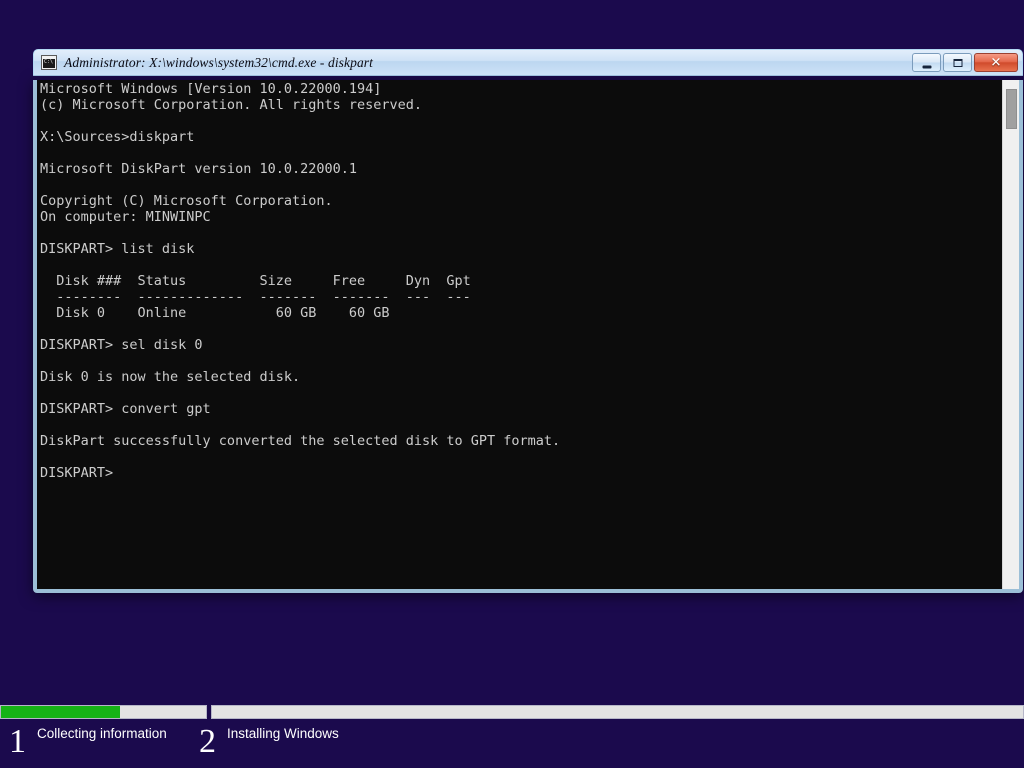 This screenshot has height=768, width=1024. I want to click on step-number: 1, so click(17, 741).